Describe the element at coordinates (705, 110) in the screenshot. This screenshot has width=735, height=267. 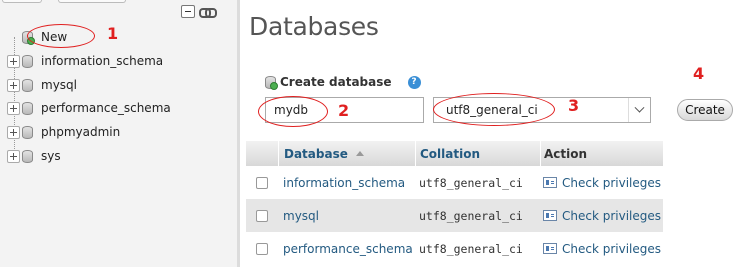
I see `create-button: Create` at that location.